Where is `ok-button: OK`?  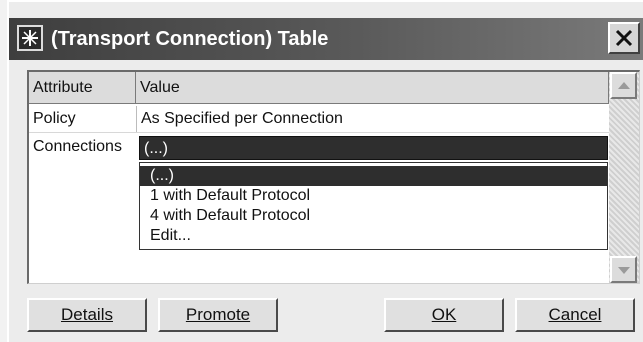 ok-button: OK is located at coordinates (444, 315).